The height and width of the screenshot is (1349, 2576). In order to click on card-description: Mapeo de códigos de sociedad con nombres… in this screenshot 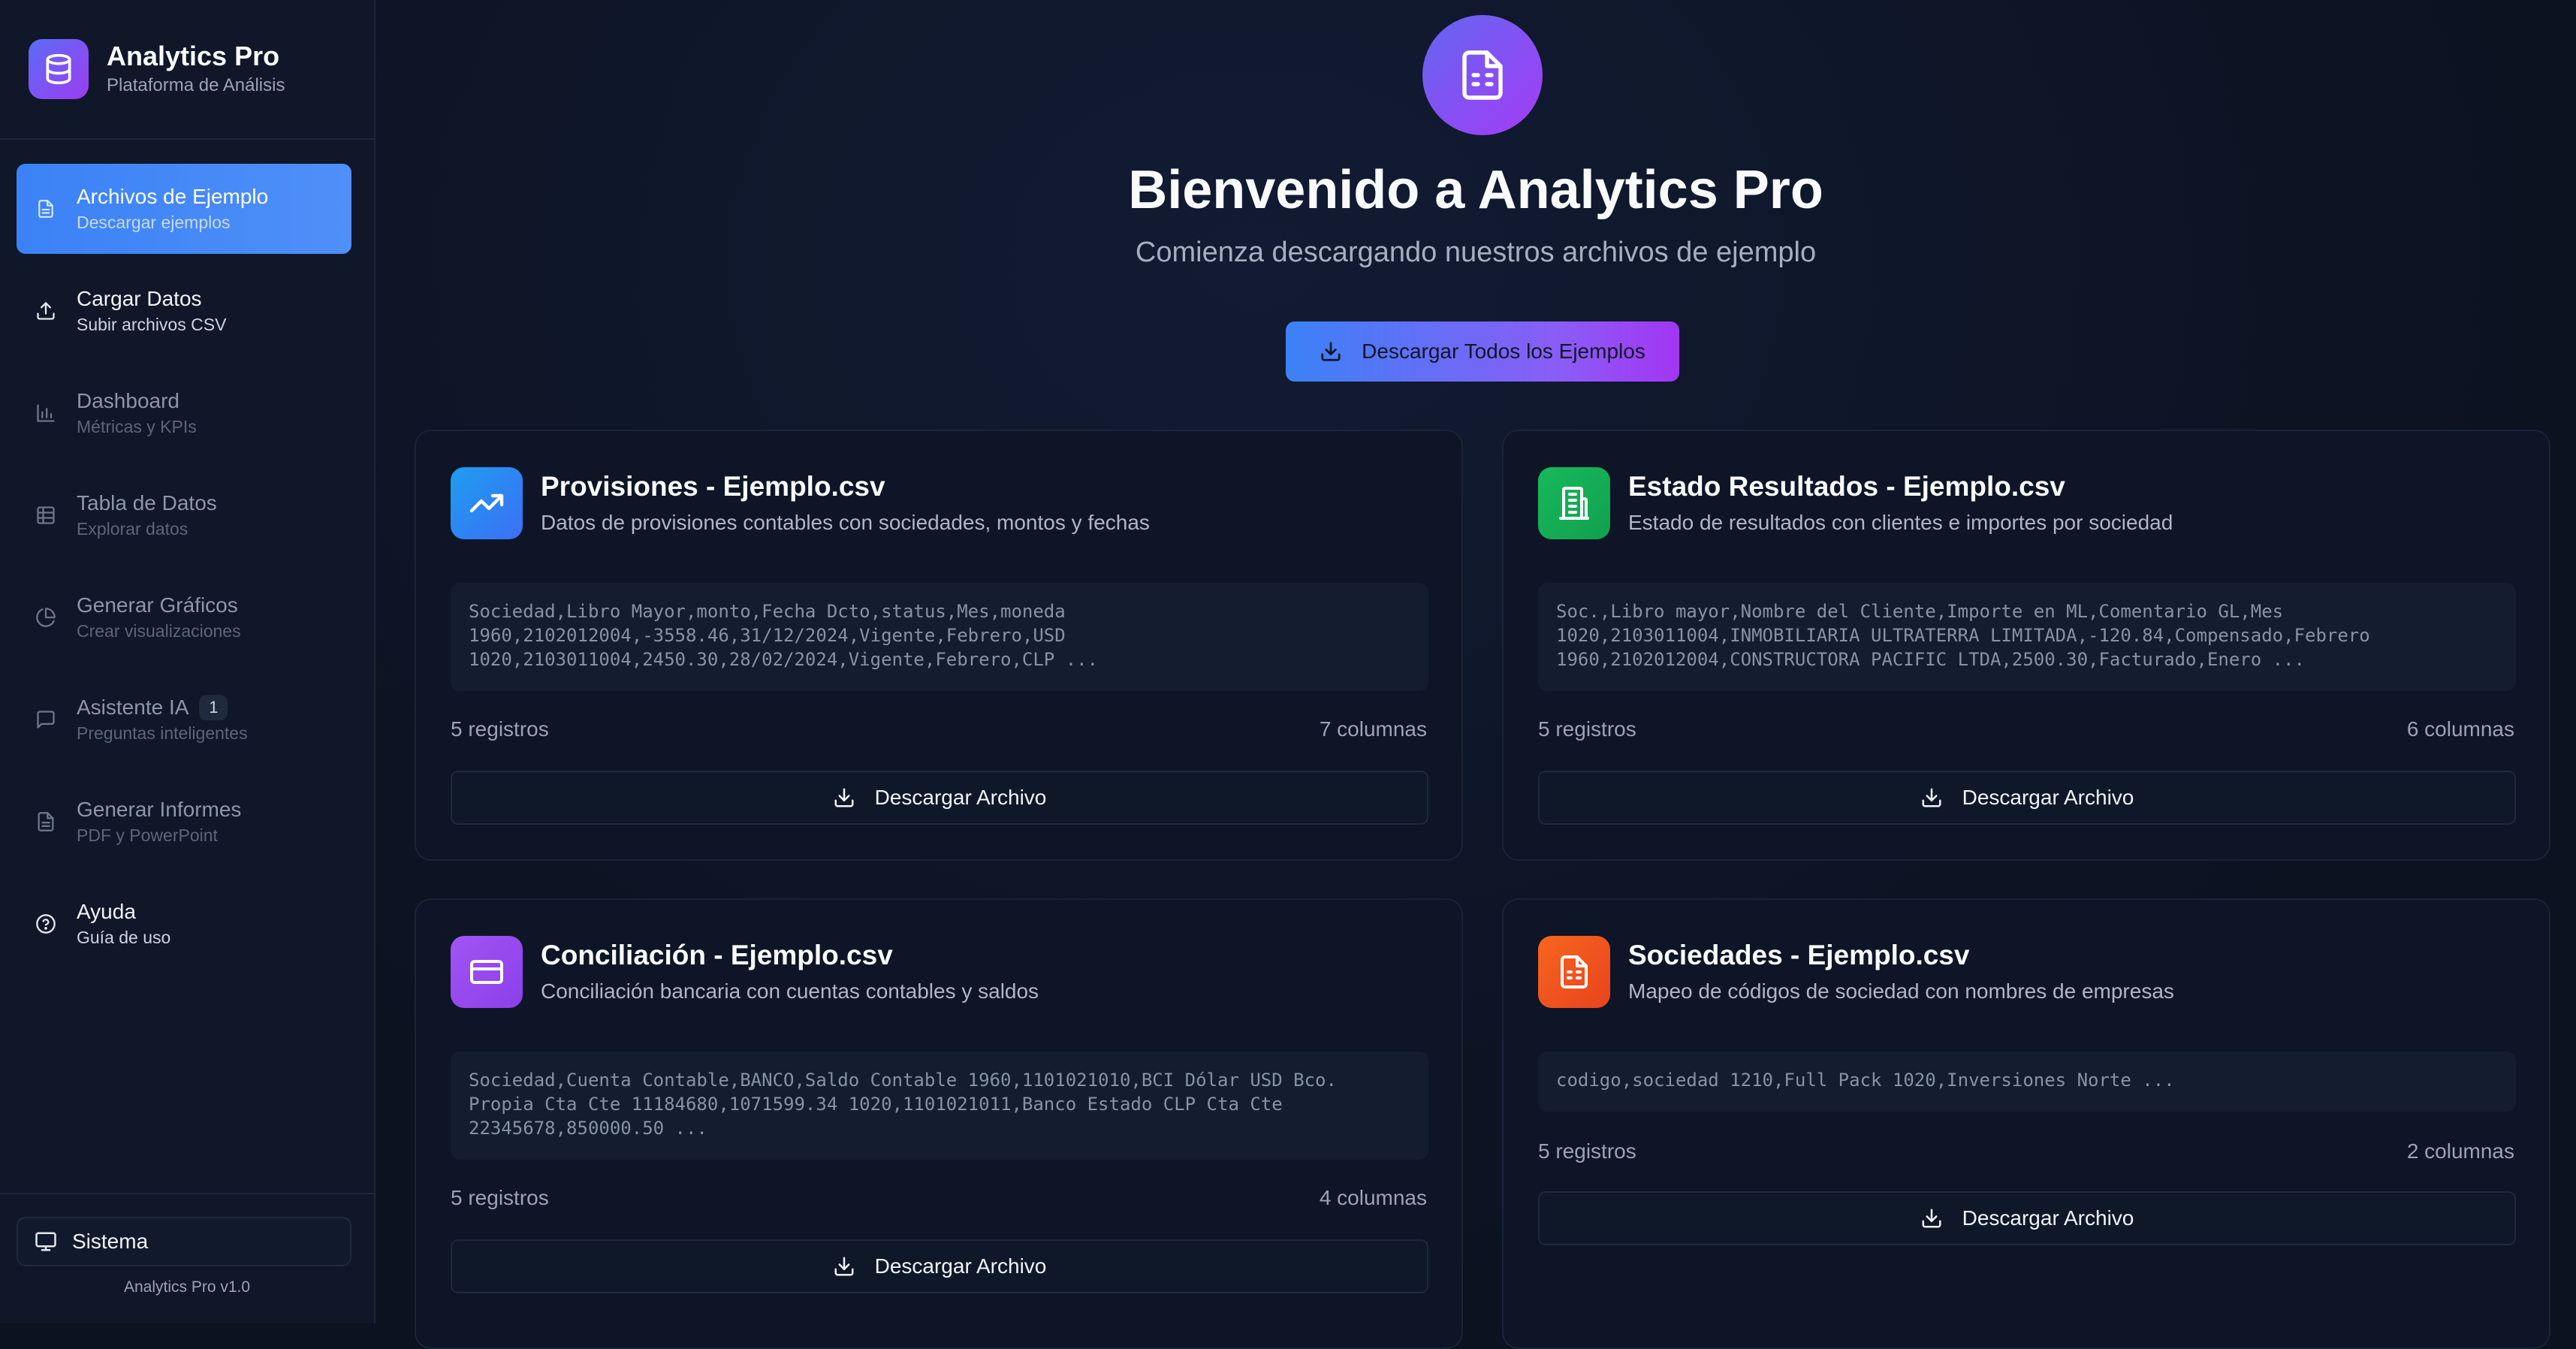, I will do `click(1901, 991)`.